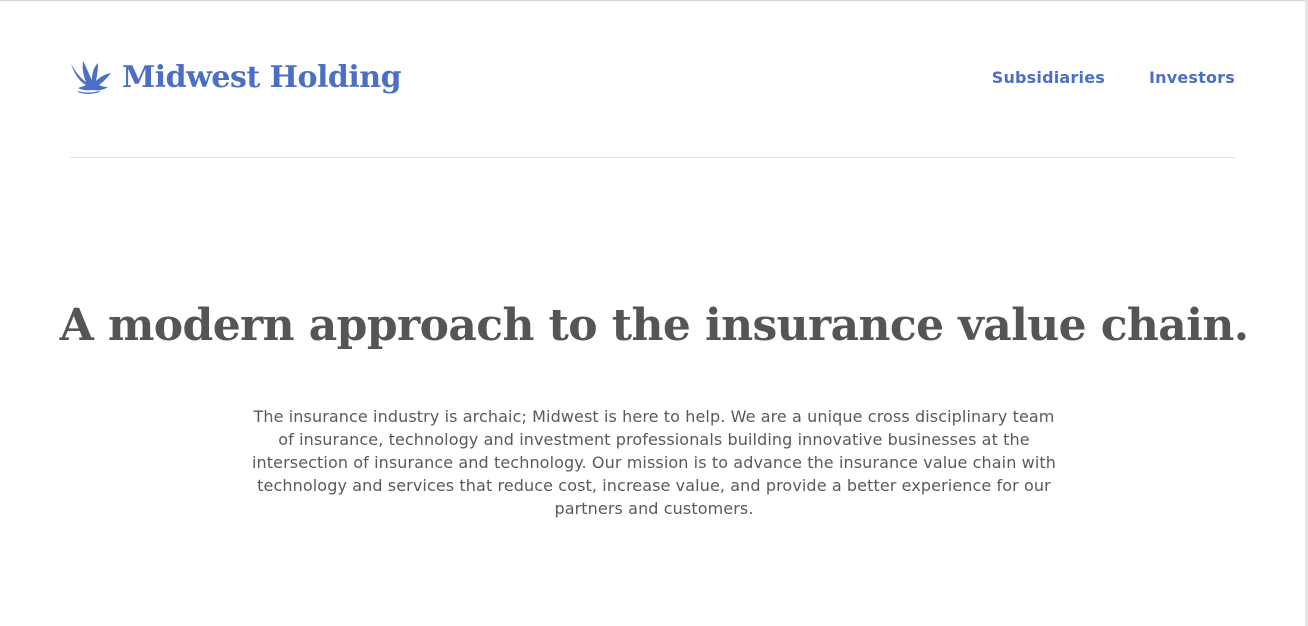  I want to click on nav-link-investors: Investors, so click(1192, 77).